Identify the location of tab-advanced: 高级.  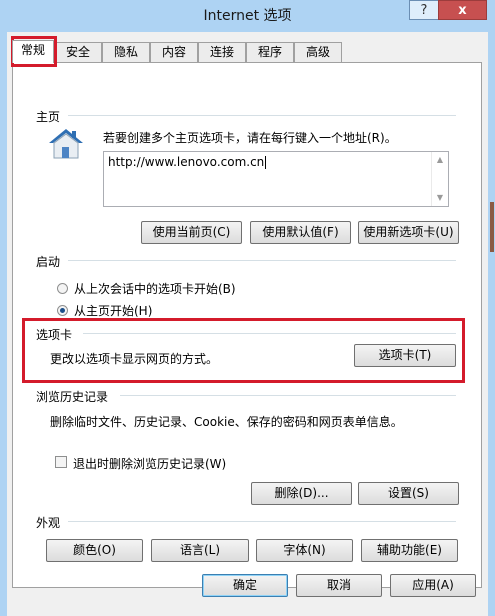
(318, 52).